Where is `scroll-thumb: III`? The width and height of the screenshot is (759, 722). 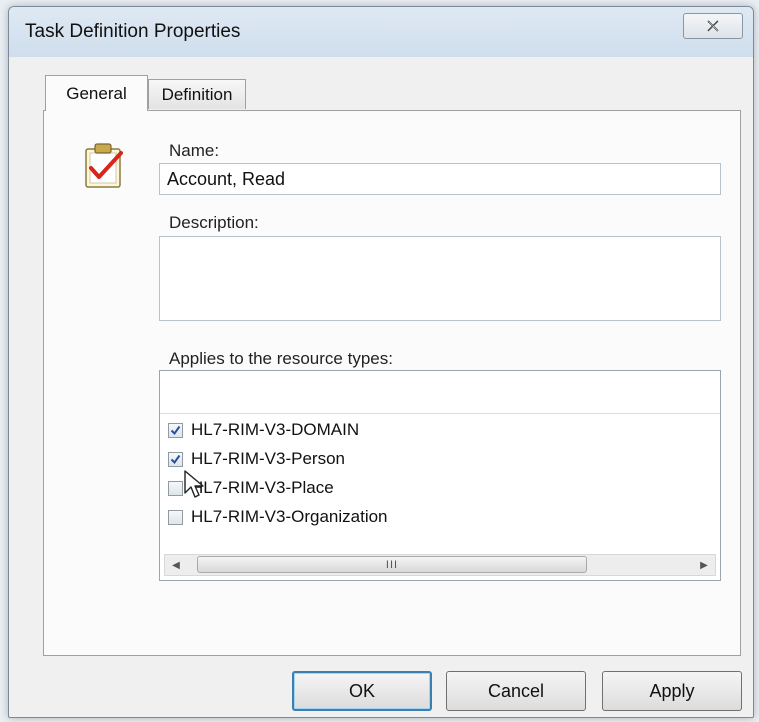
scroll-thumb: III is located at coordinates (392, 564).